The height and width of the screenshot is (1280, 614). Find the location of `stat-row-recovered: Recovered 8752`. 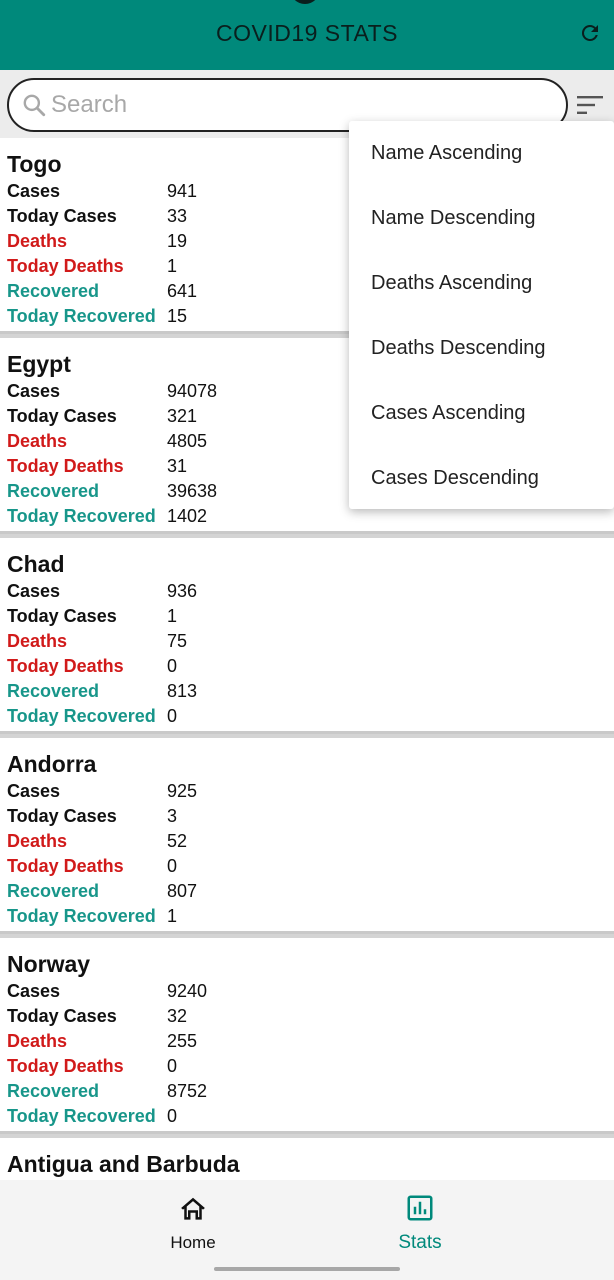

stat-row-recovered: Recovered 8752 is located at coordinates (307, 1091).